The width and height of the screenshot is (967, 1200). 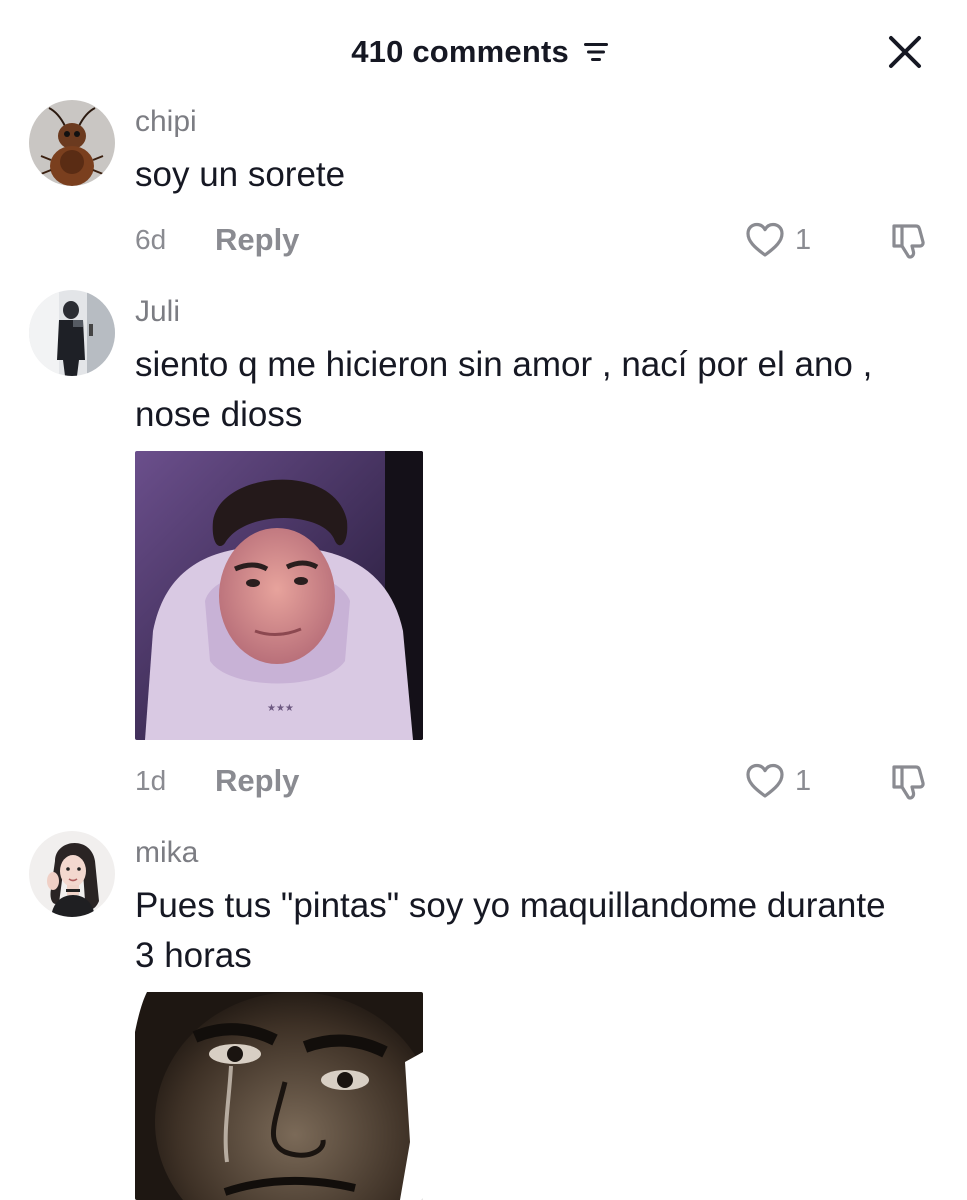 I want to click on comment-timestamp: 6d, so click(x=151, y=239).